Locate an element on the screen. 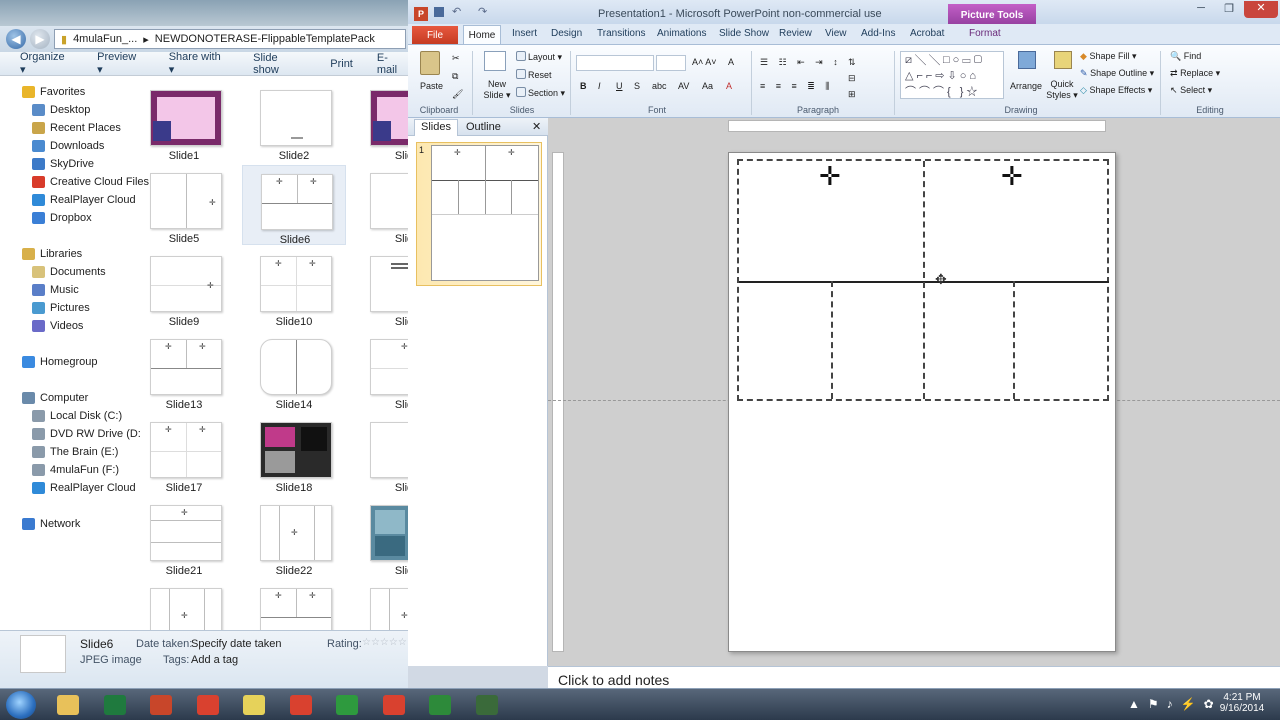 This screenshot has width=1280, height=720. taskbar-camtasia-button is located at coordinates (440, 705).